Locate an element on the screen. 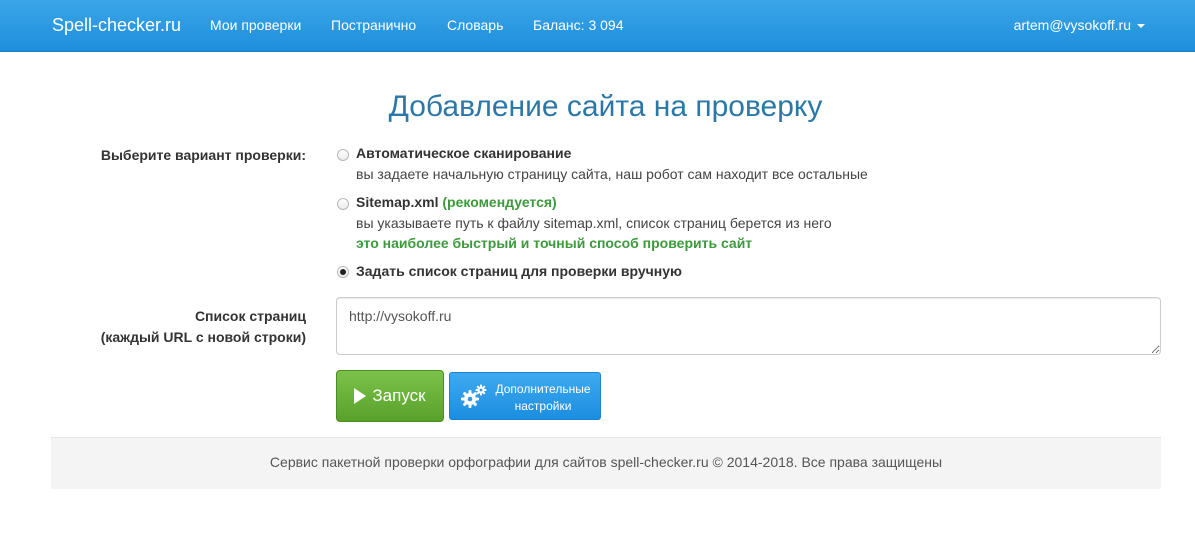 Image resolution: width=1195 pixels, height=550 pixels. option-sitemap-name: Sitemap.xml is located at coordinates (397, 202).